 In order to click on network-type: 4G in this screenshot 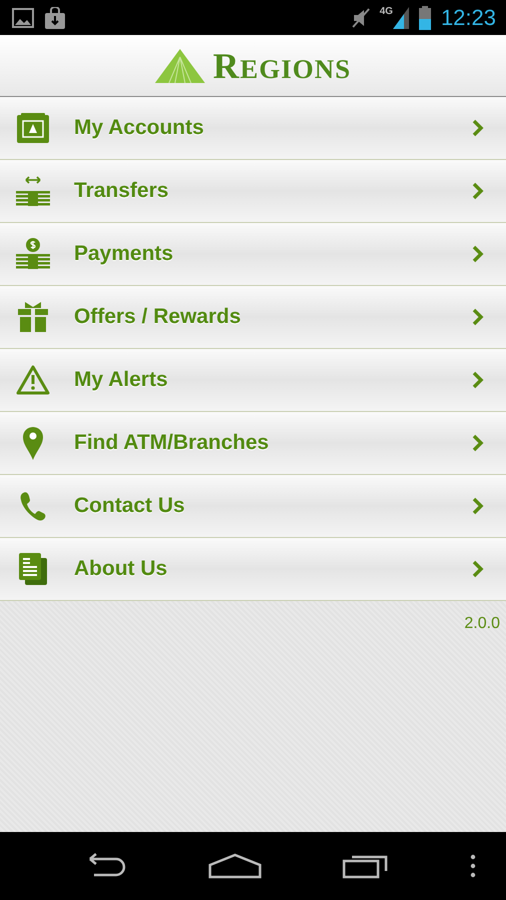, I will do `click(386, 11)`.